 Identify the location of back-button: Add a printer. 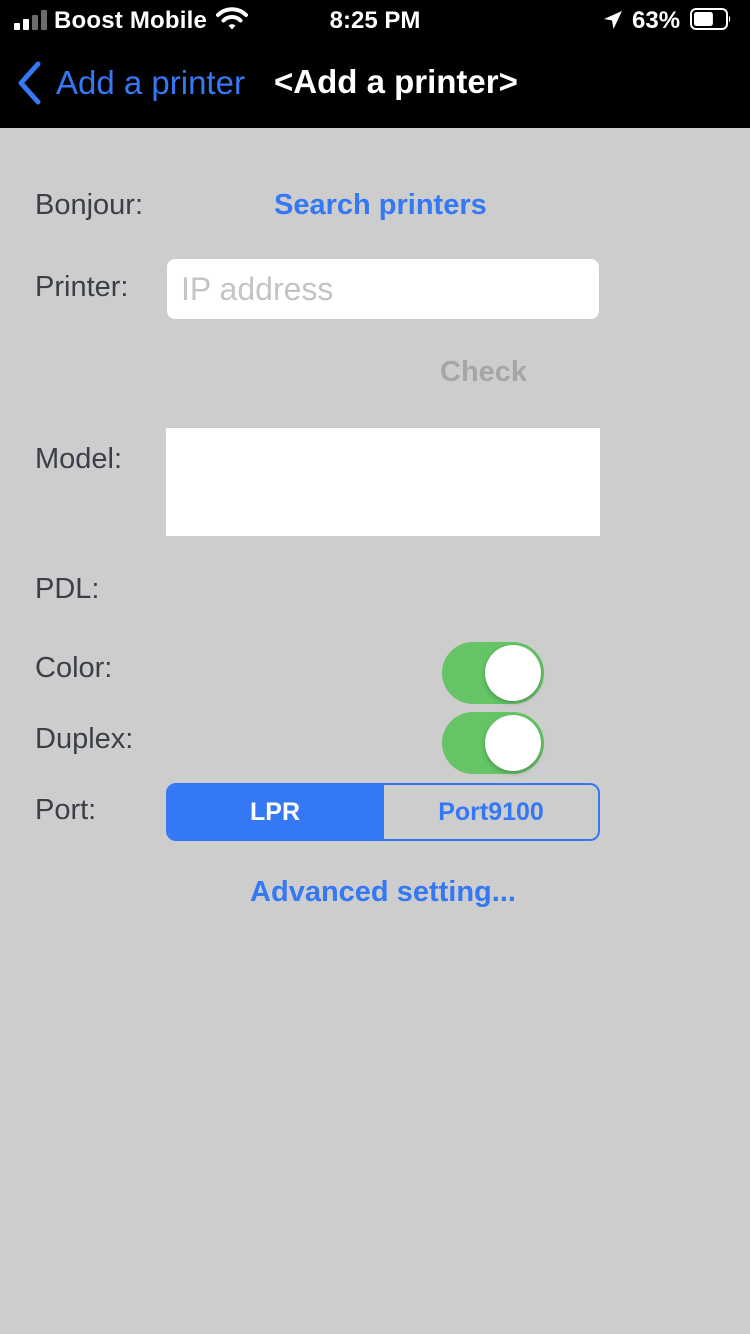
(150, 83).